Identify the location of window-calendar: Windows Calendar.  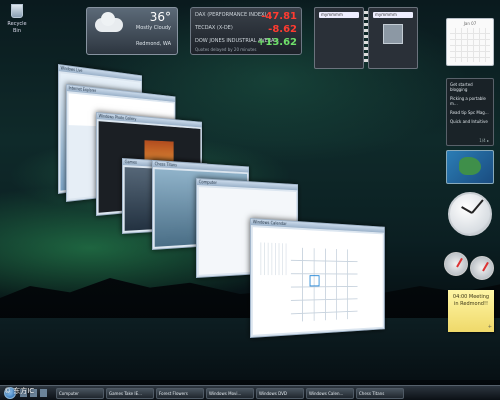
(317, 278).